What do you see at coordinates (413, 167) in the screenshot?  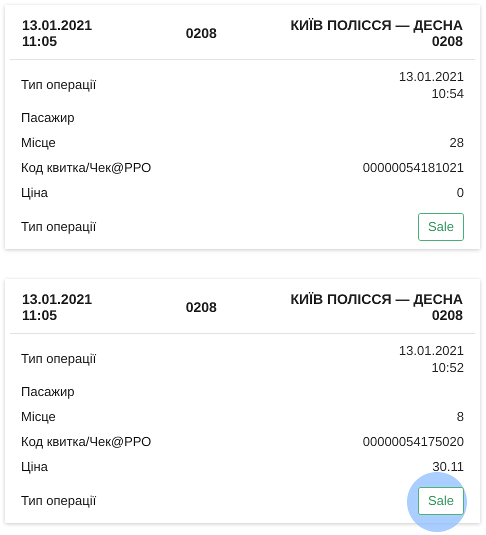 I see `field-value: 00000054181021` at bounding box center [413, 167].